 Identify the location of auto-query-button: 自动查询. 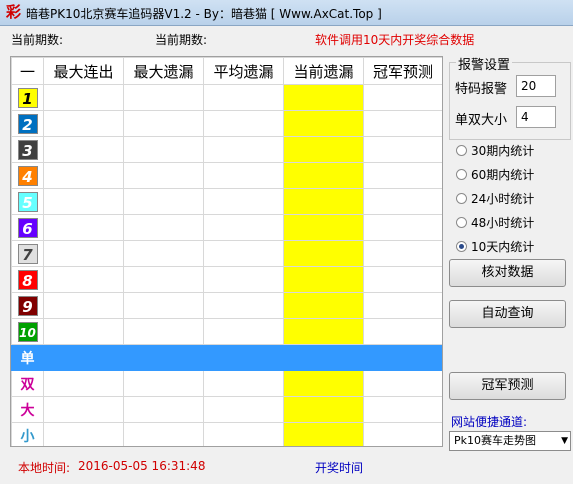
(507, 314).